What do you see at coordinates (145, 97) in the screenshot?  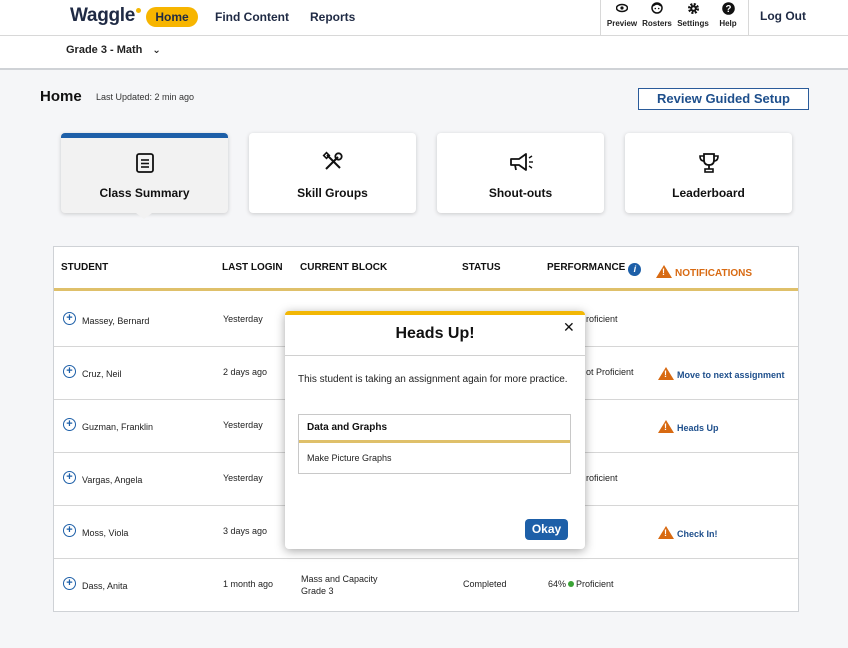 I see `last-updated: Last Updated: 2 min ago` at bounding box center [145, 97].